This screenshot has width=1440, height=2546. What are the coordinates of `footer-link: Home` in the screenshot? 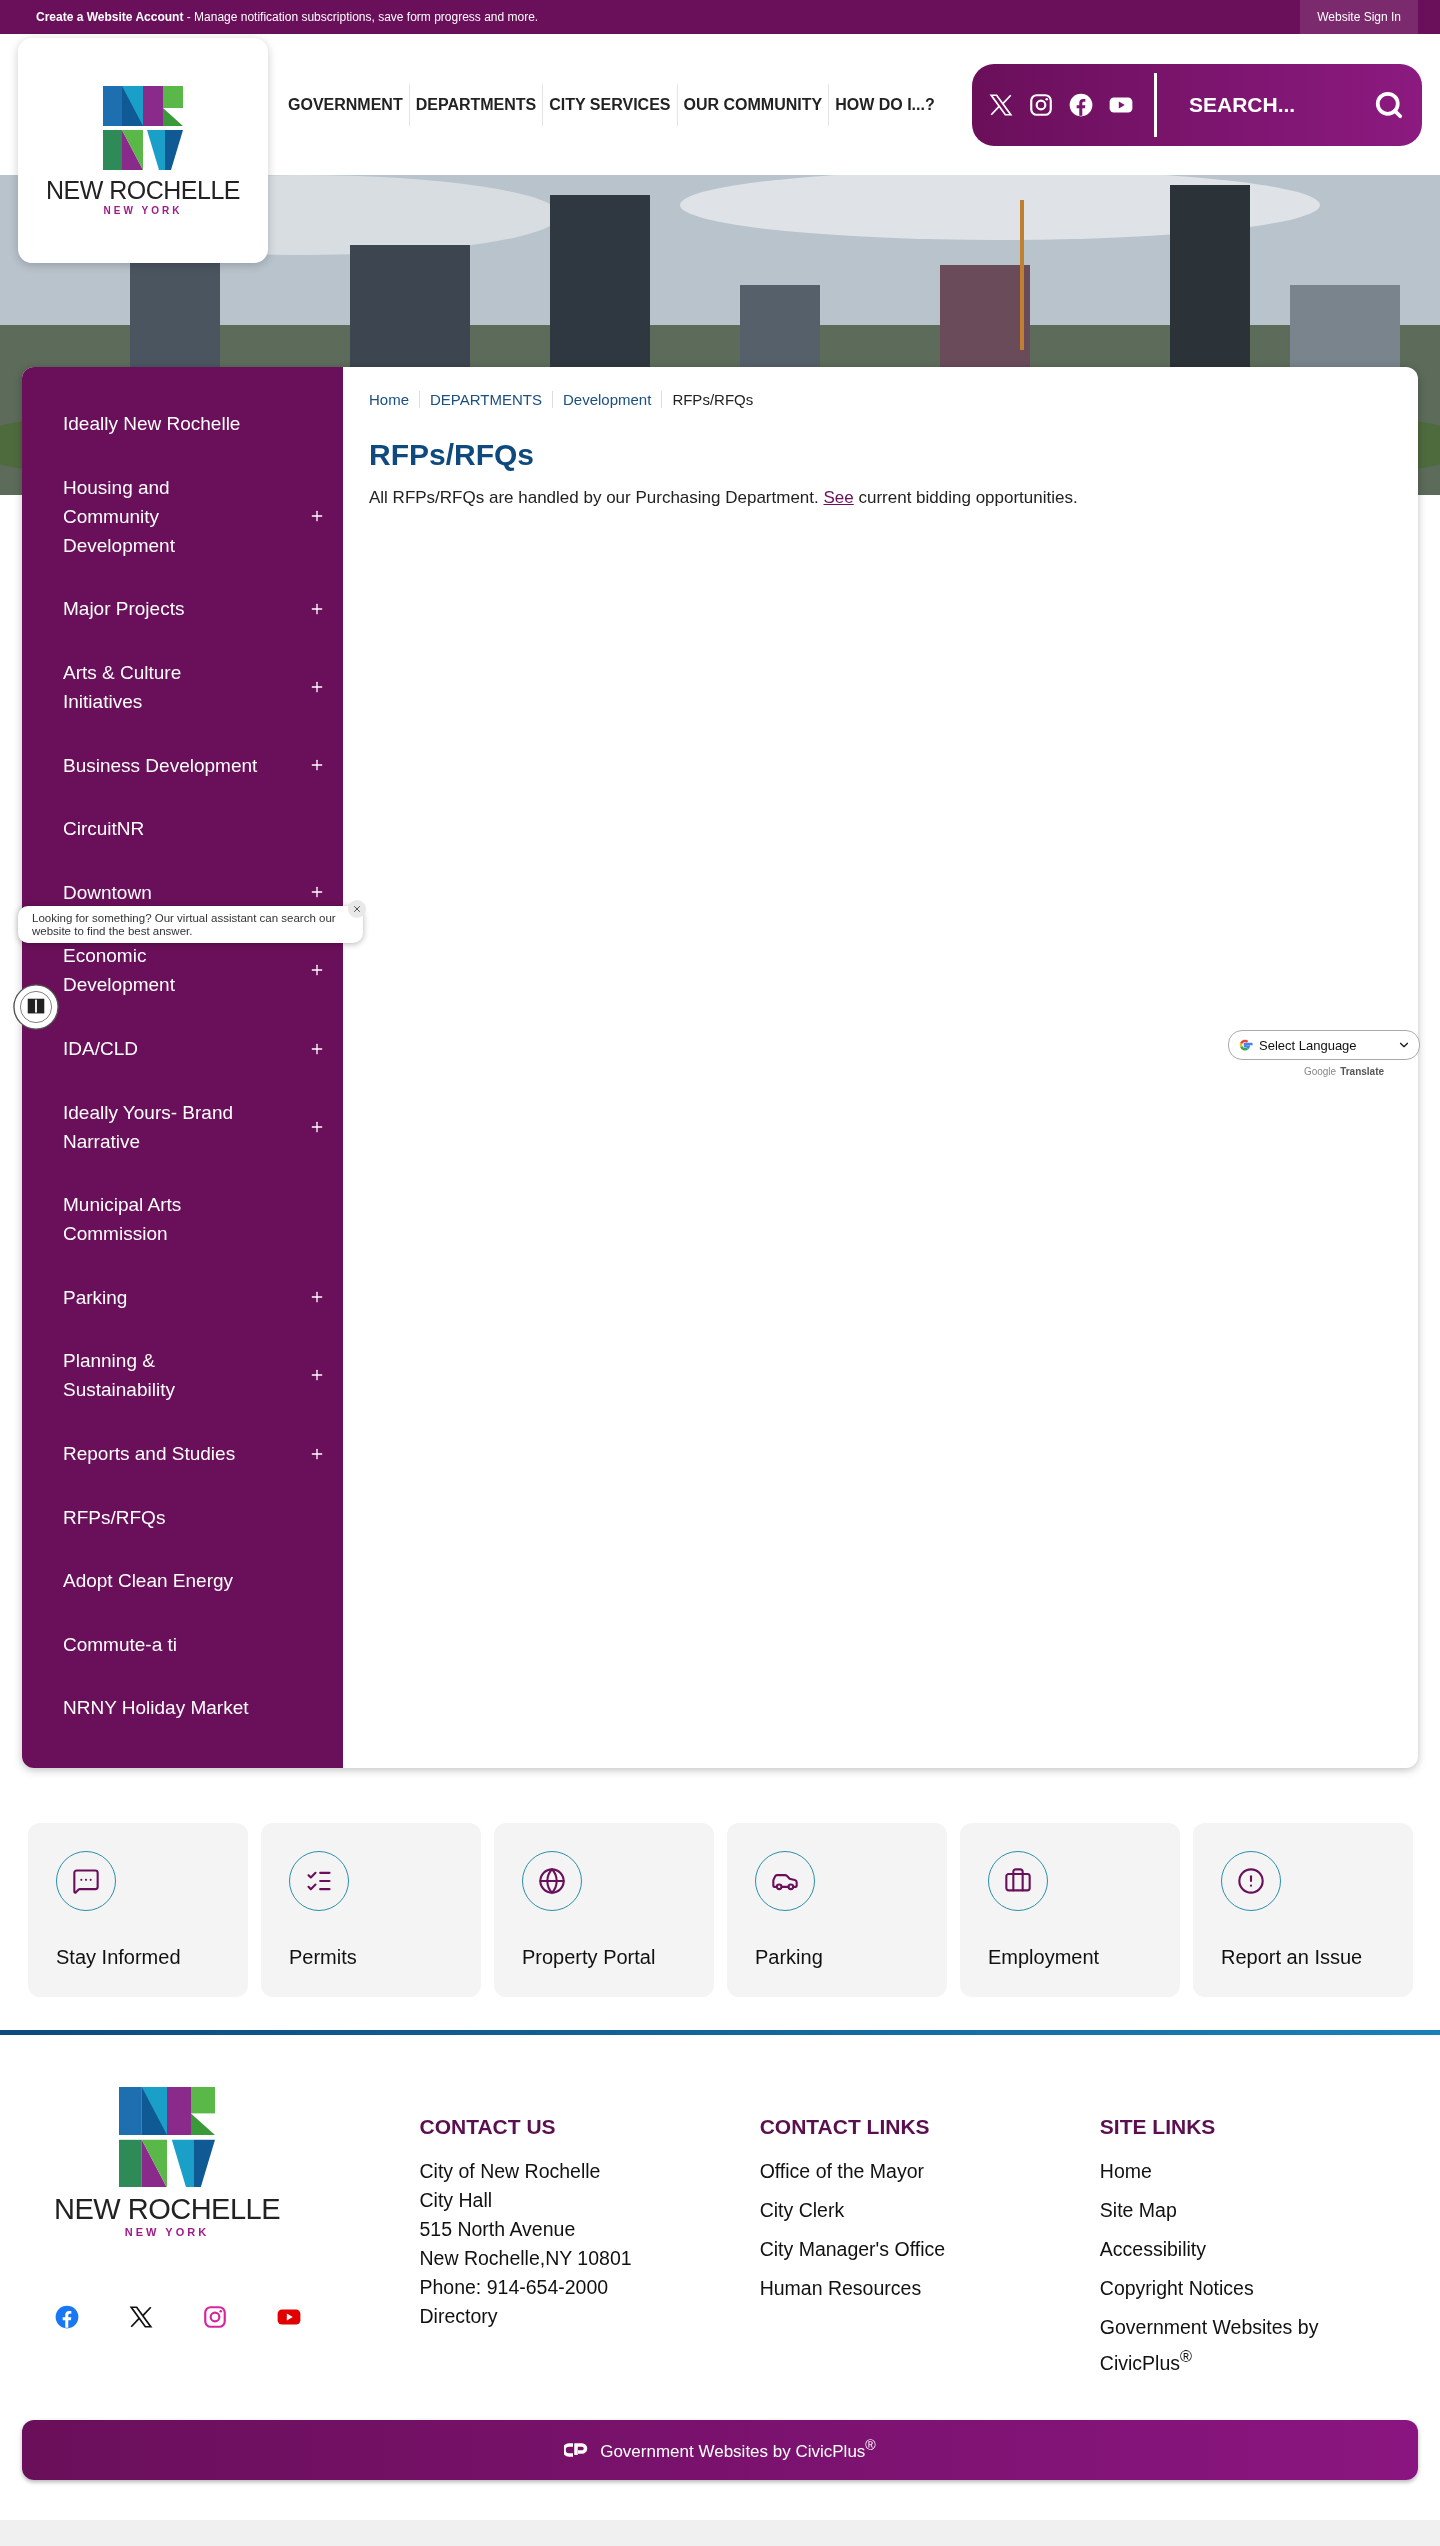 It's located at (1229, 2171).